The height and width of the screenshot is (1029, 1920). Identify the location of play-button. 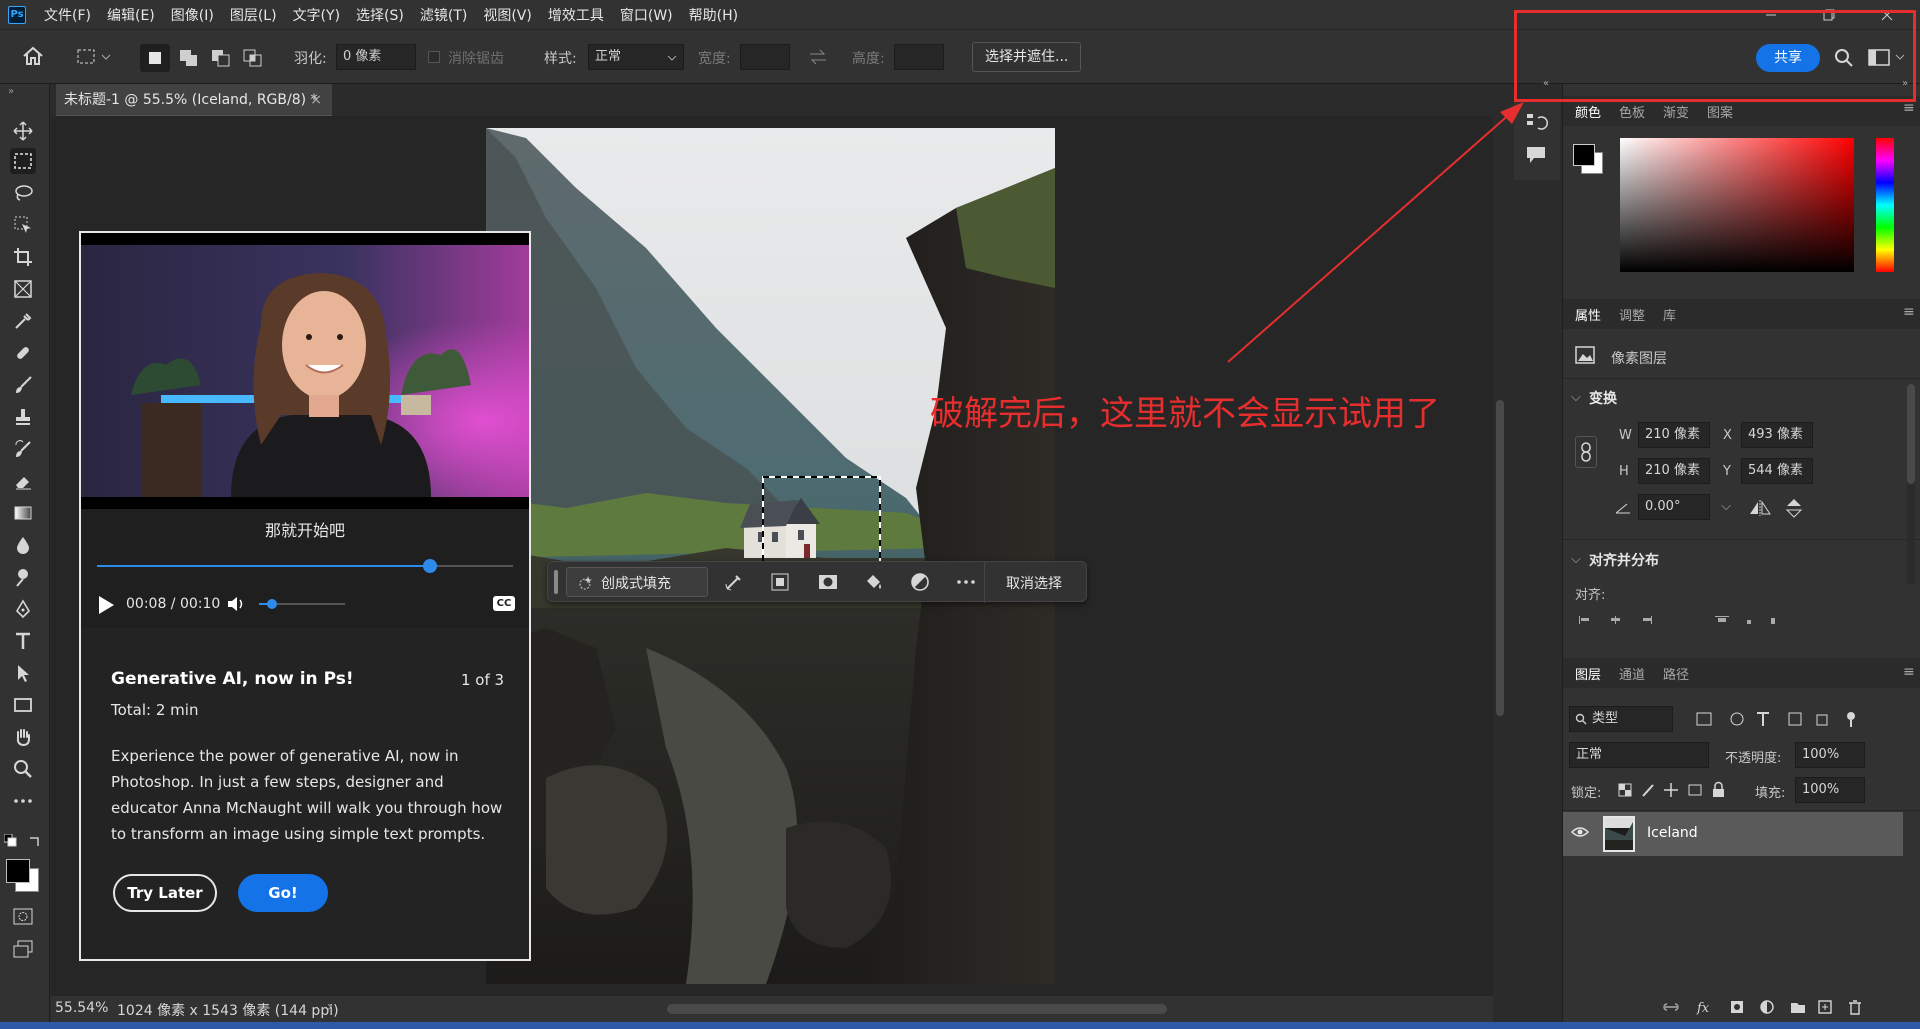
(106, 605).